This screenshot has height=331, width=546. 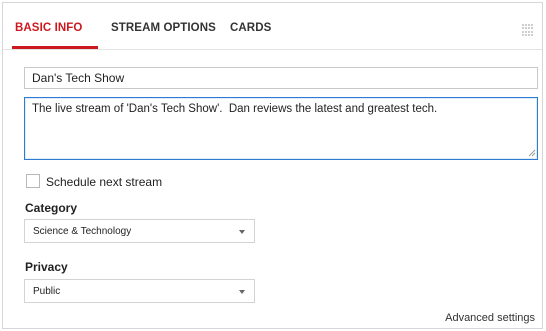 What do you see at coordinates (490, 318) in the screenshot?
I see `advanced-settings-link: Advanced settings` at bounding box center [490, 318].